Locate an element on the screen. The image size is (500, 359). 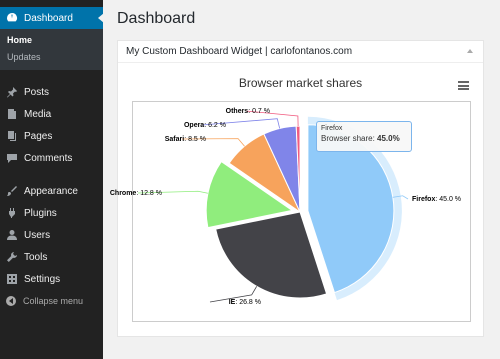
tooltip-series-name: Firefox is located at coordinates (332, 128).